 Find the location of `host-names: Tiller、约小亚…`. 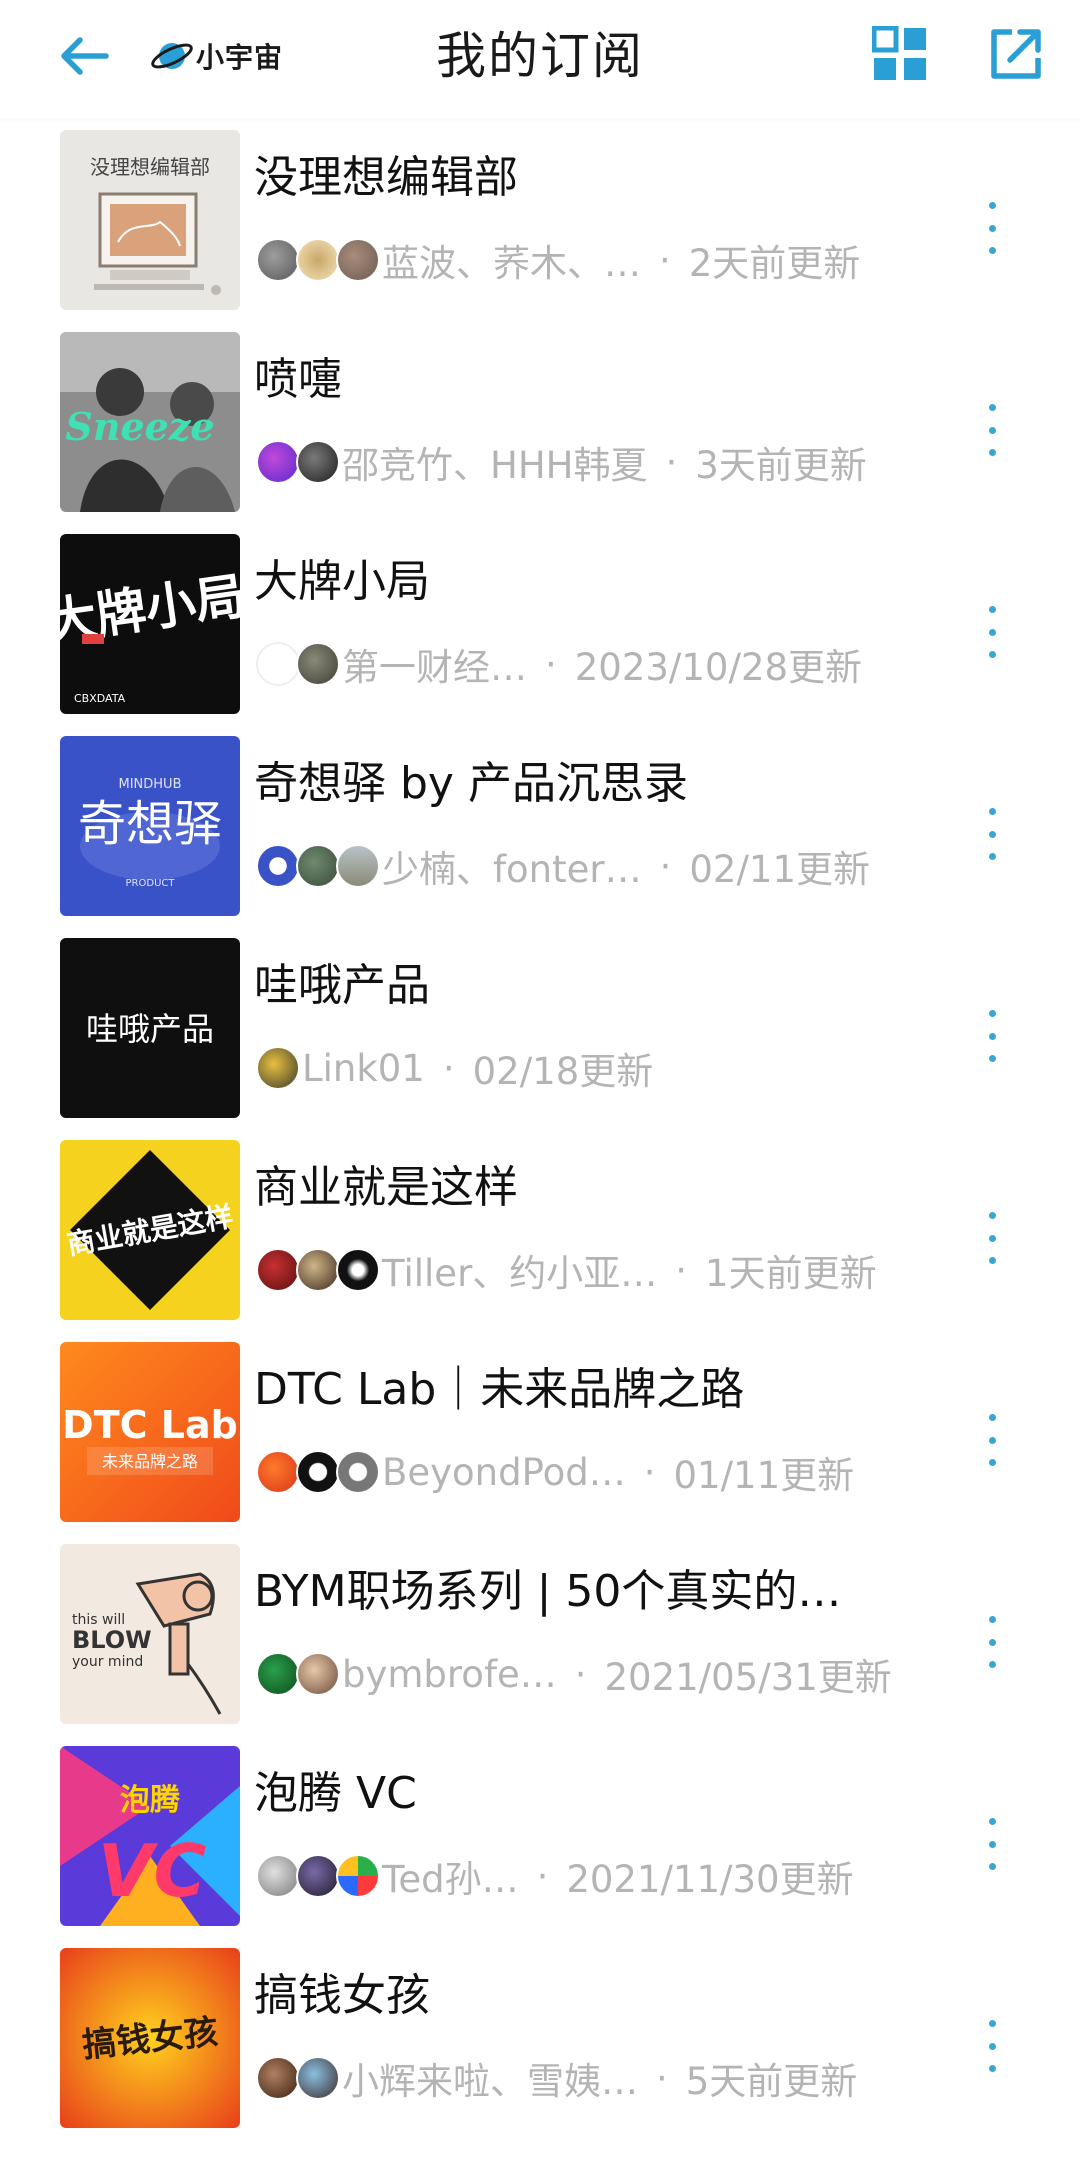

host-names: Tiller、约小亚… is located at coordinates (520, 1273).